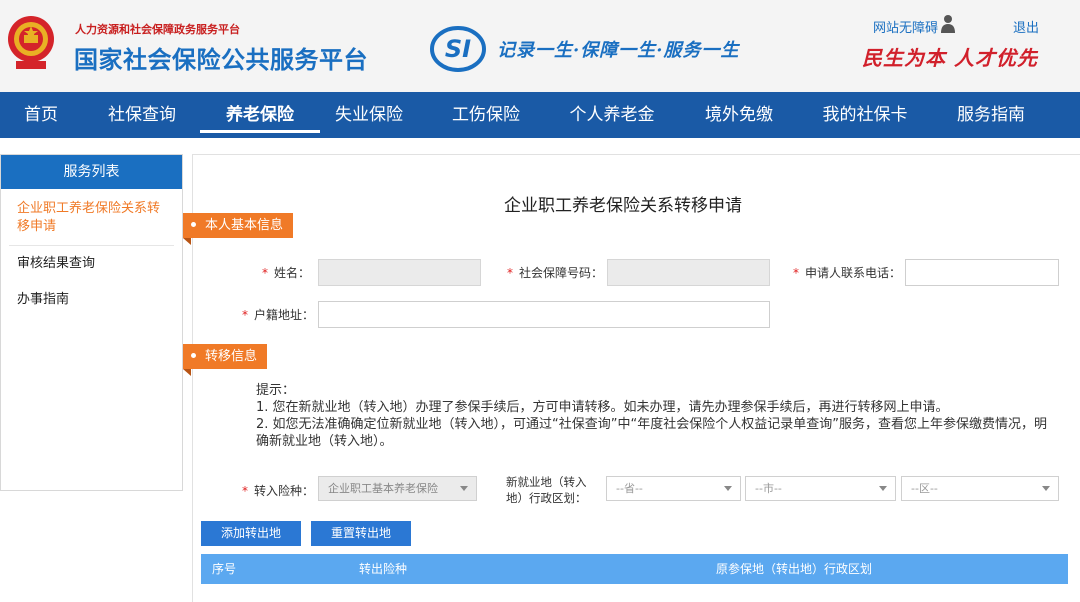  What do you see at coordinates (224, 569) in the screenshot?
I see `col-index: 序号` at bounding box center [224, 569].